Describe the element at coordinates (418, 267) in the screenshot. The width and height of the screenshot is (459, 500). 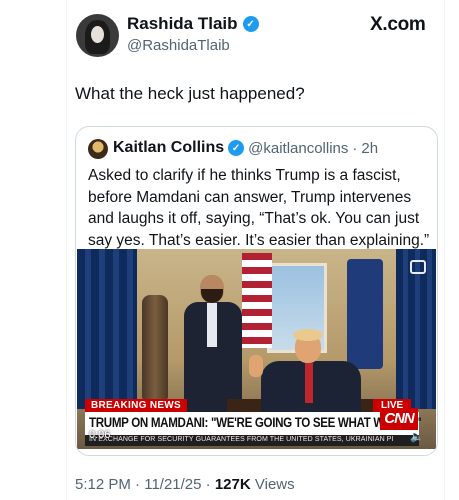
I see `picture-in-picture-icon` at that location.